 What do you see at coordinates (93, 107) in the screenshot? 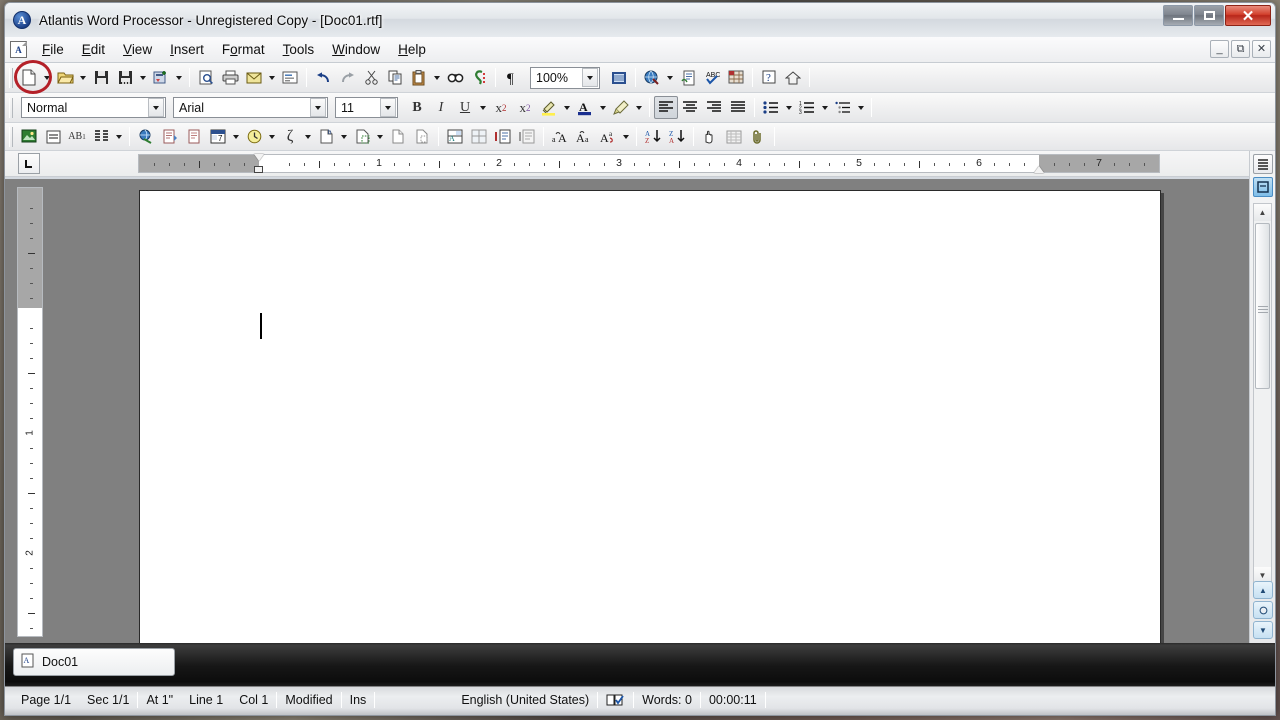
I see `style-combo: Normal` at bounding box center [93, 107].